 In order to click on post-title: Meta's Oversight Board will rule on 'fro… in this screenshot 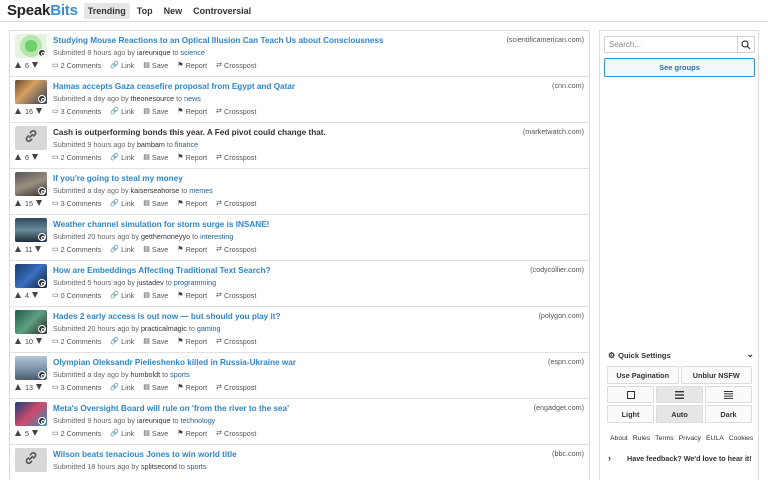, I will do `click(171, 408)`.